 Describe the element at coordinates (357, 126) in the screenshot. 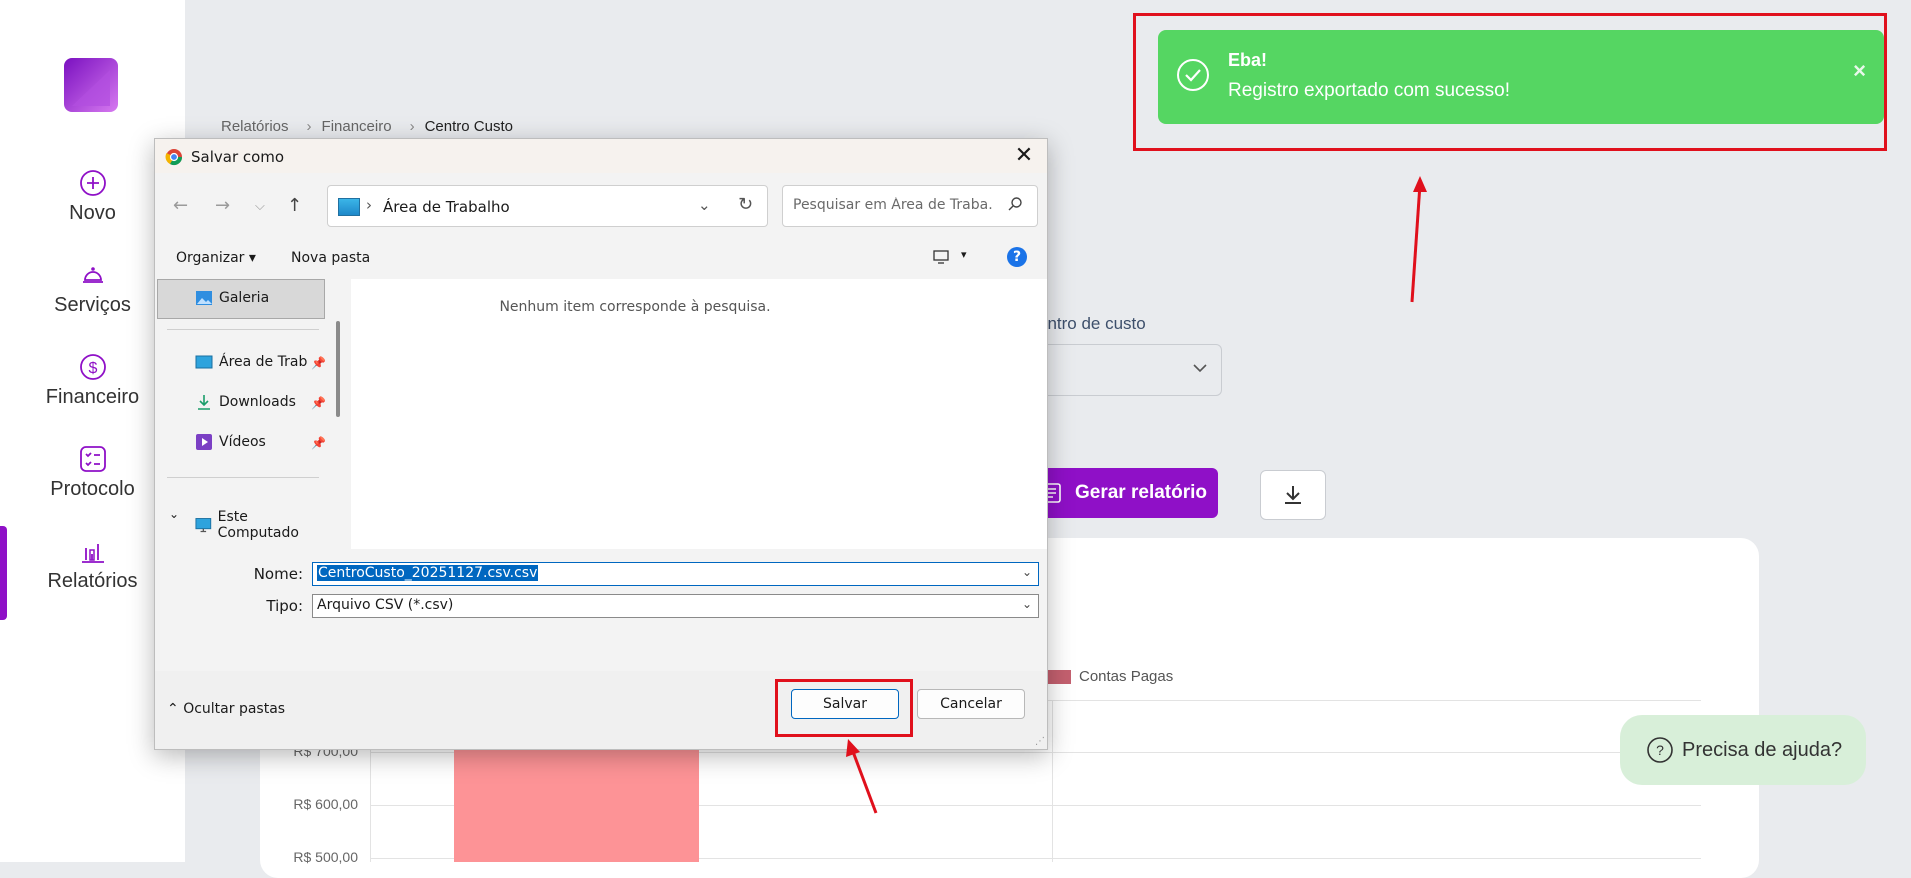

I see `breadcrumb-item: Financeiro` at that location.